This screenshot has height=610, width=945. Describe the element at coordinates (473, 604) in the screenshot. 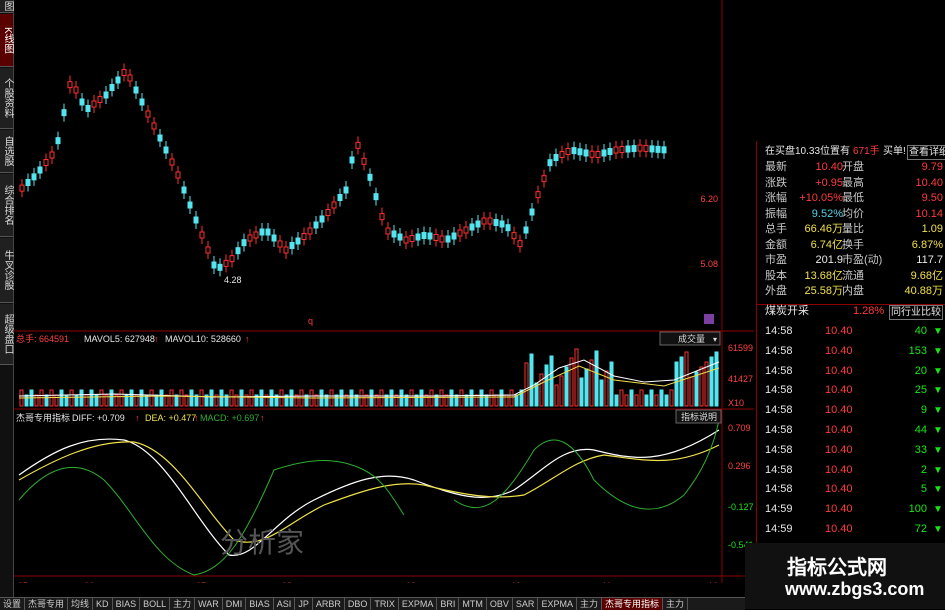

I see `indicator-tab: MTM` at that location.